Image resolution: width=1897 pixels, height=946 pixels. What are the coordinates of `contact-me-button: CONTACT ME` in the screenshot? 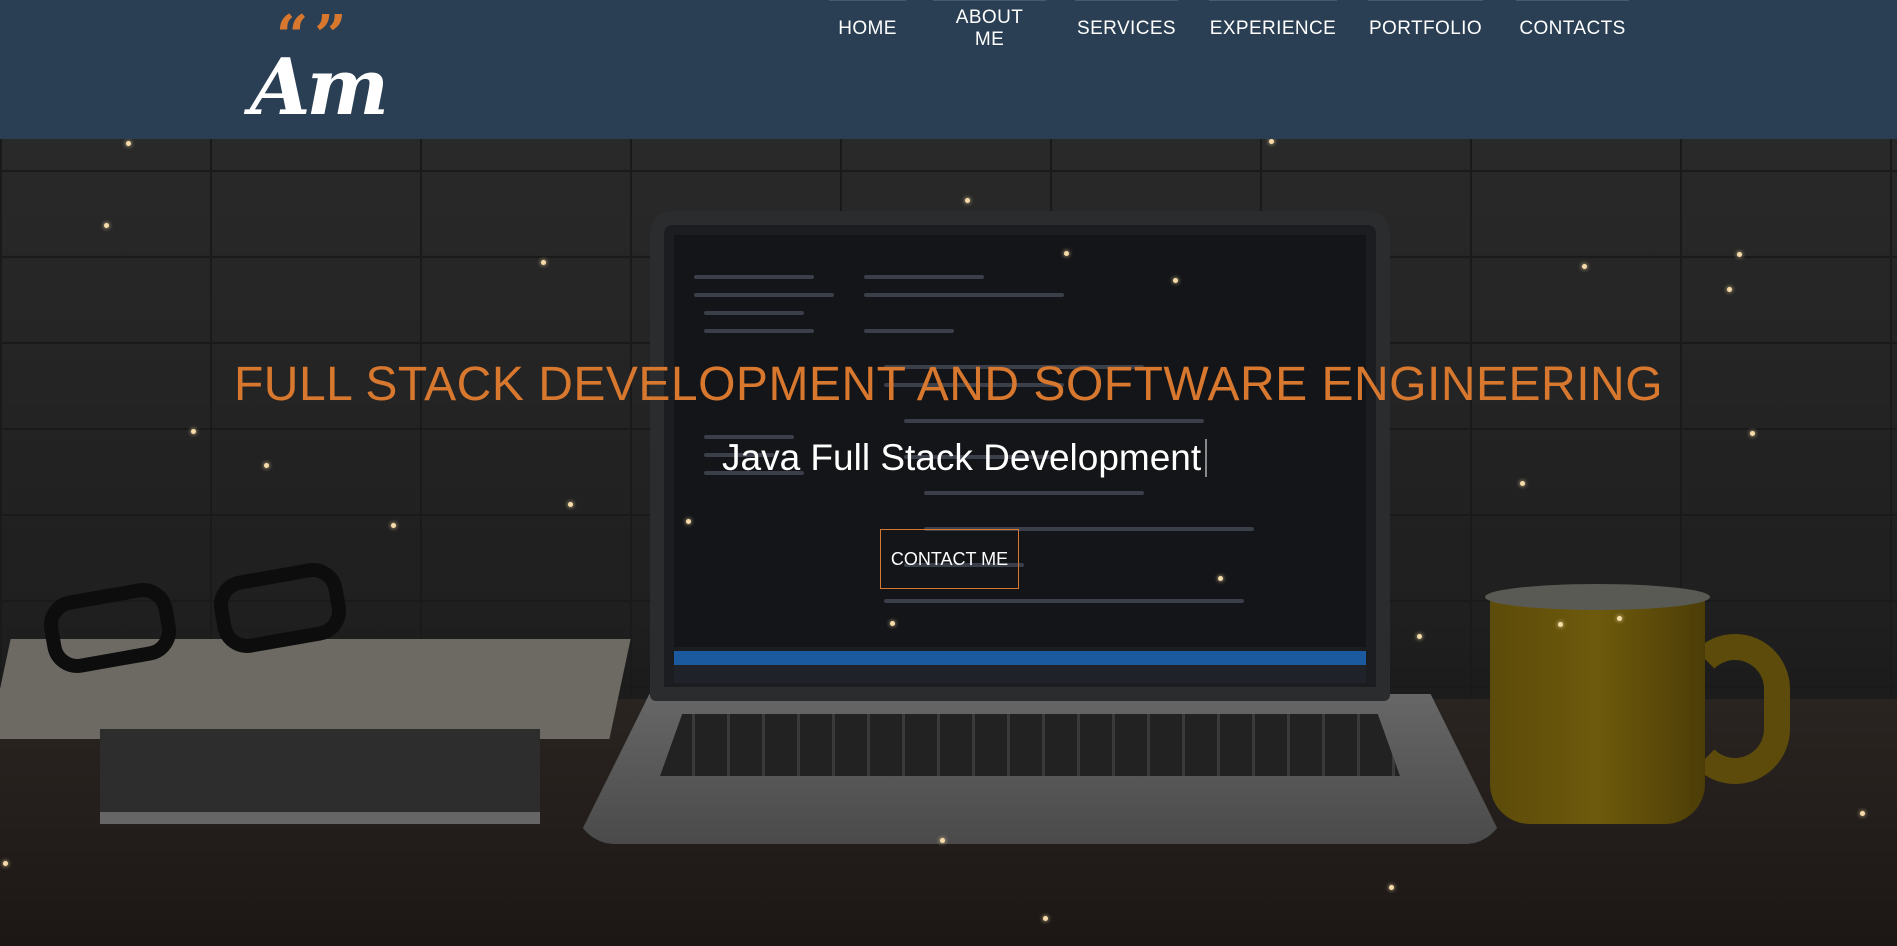 It's located at (949, 559).